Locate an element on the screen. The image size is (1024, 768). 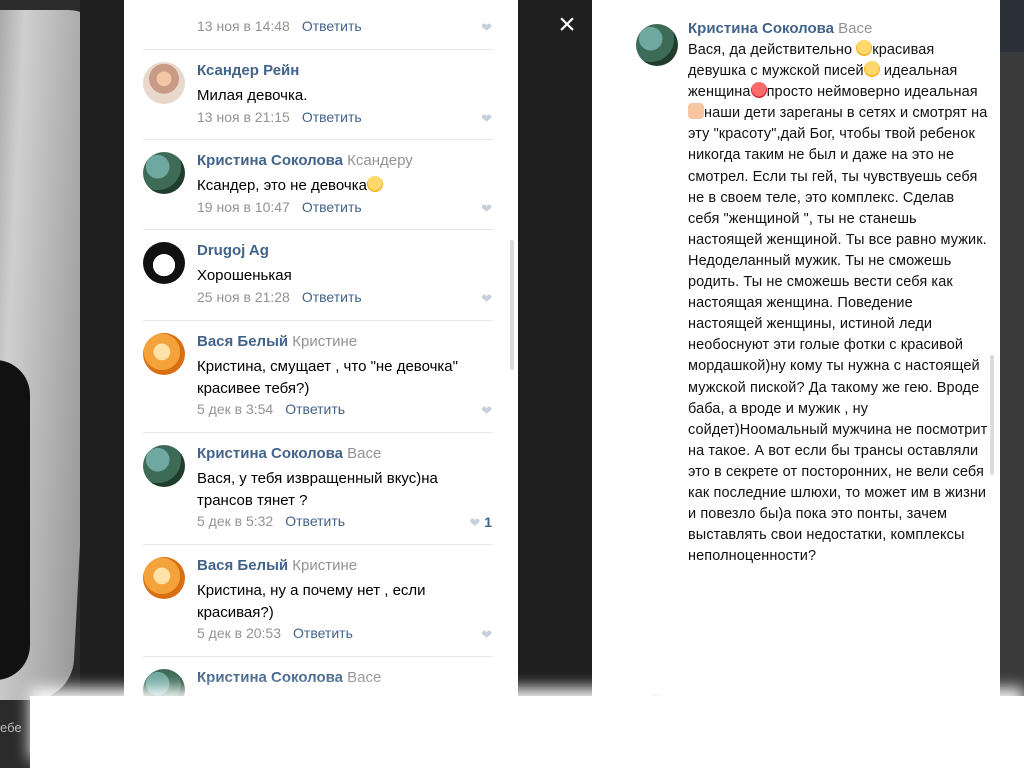
screenshot-gap is located at coordinates (604, 384).